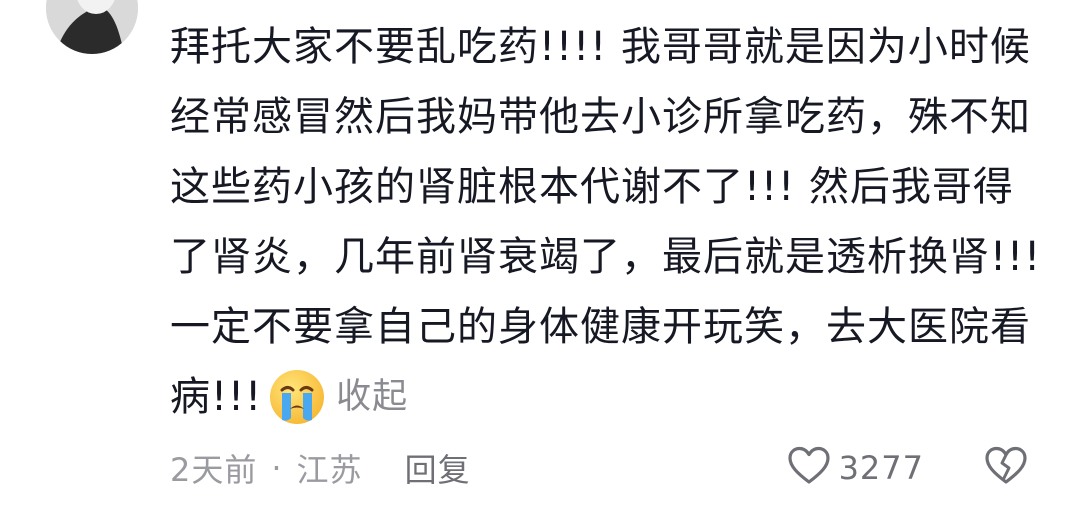  I want to click on heart-outline-icon, so click(809, 468).